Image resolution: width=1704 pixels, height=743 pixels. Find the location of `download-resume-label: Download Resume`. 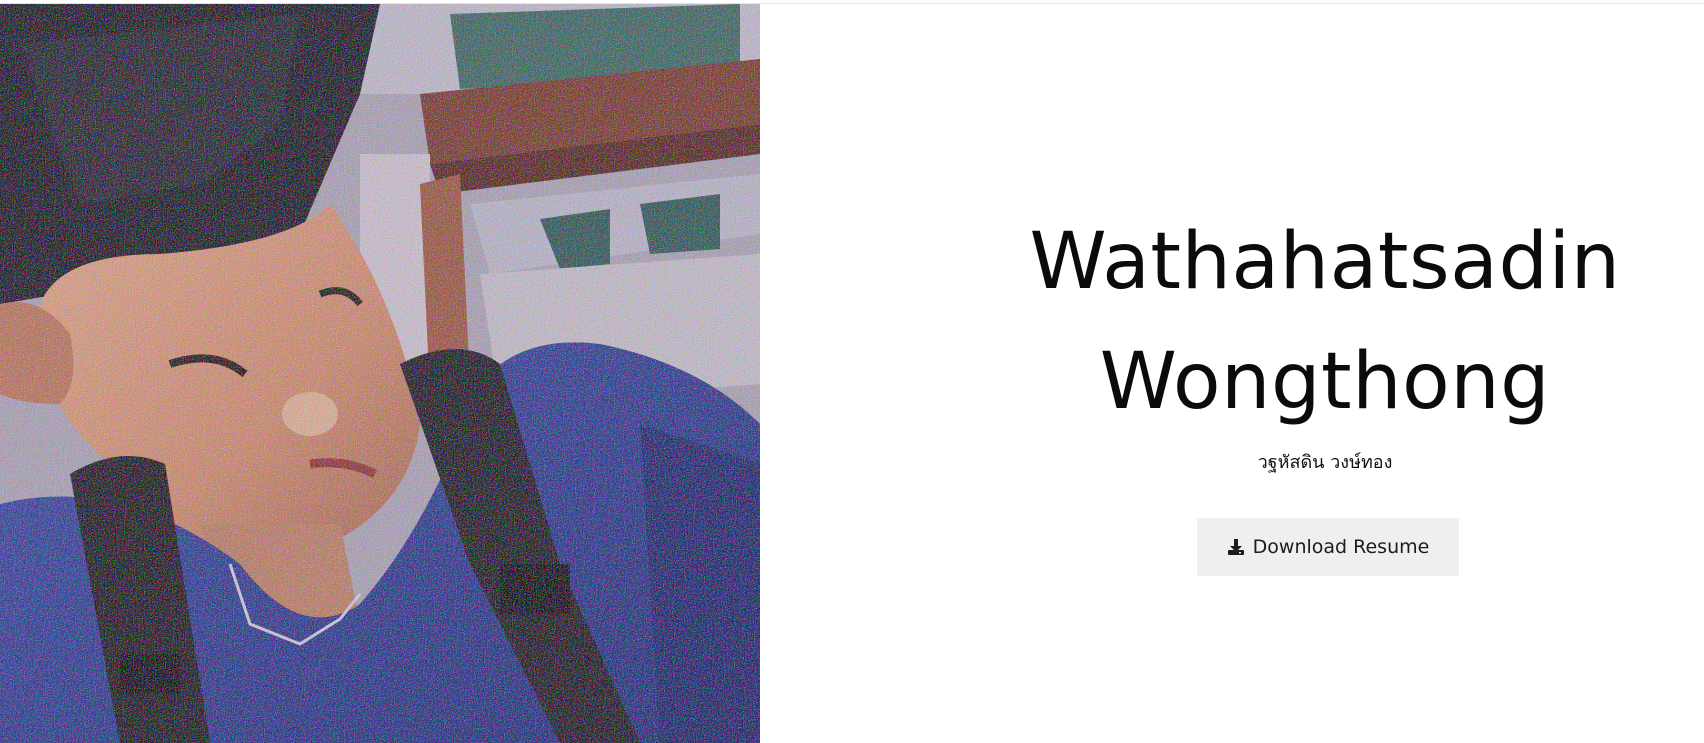

download-resume-label: Download Resume is located at coordinates (1341, 547).